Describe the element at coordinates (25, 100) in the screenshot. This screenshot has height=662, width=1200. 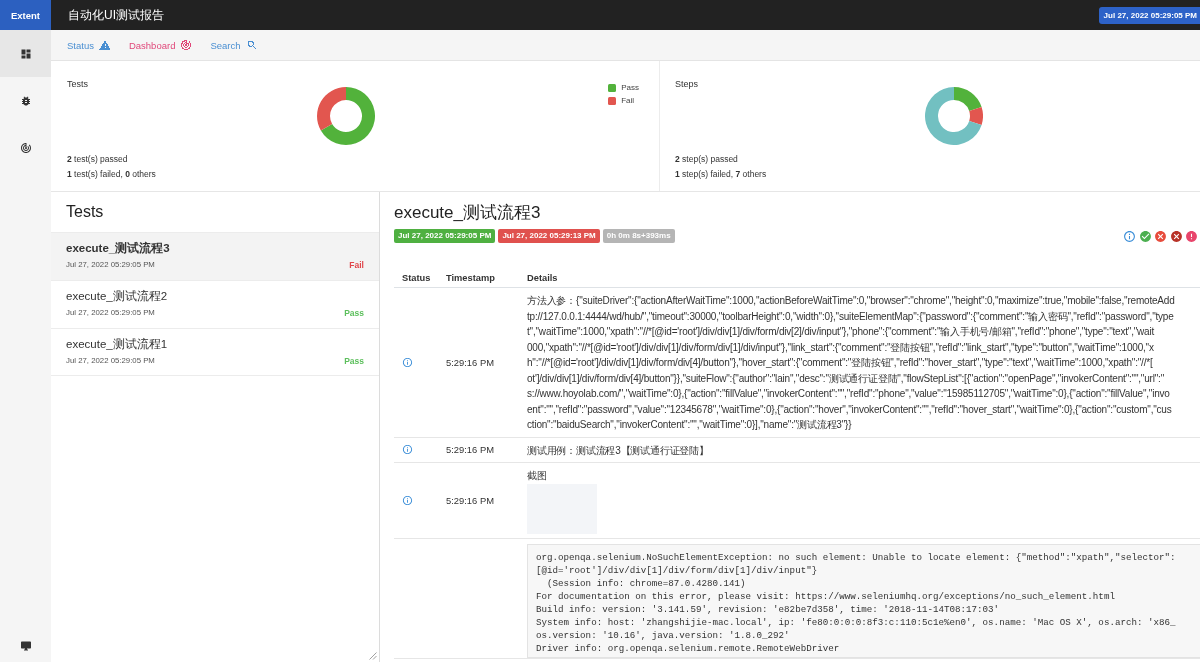
I see `bug-icon` at that location.